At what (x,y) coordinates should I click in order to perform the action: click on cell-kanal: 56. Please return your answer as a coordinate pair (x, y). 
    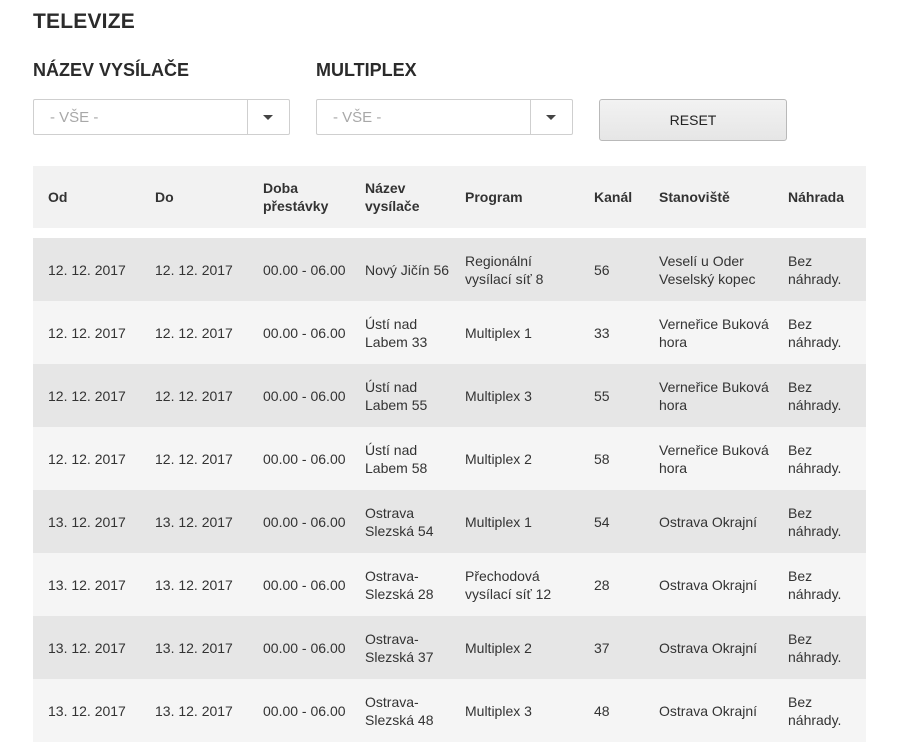
    Looking at the image, I should click on (602, 269).